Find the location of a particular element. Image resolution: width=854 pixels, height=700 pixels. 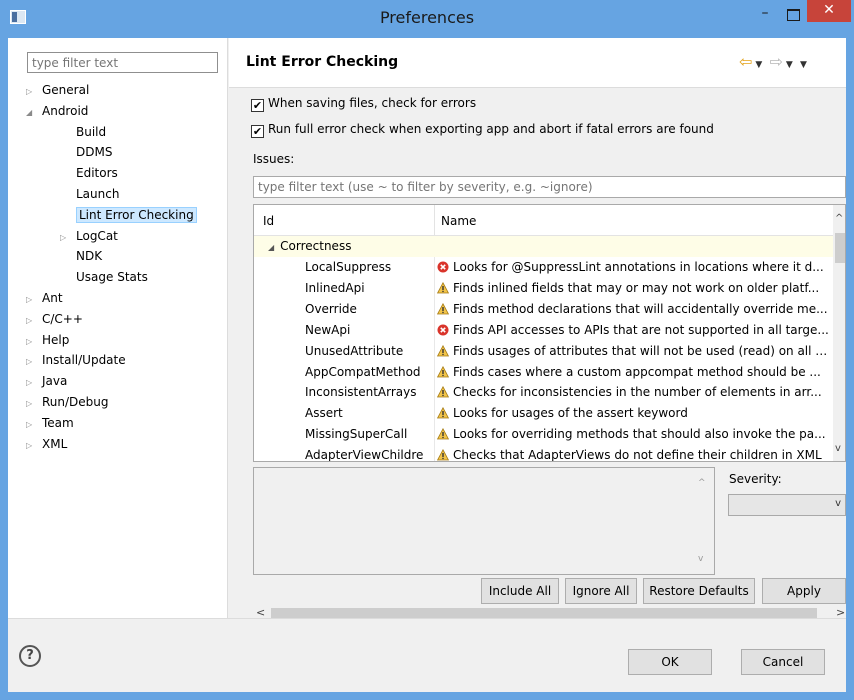

ok-button: OK is located at coordinates (670, 662).